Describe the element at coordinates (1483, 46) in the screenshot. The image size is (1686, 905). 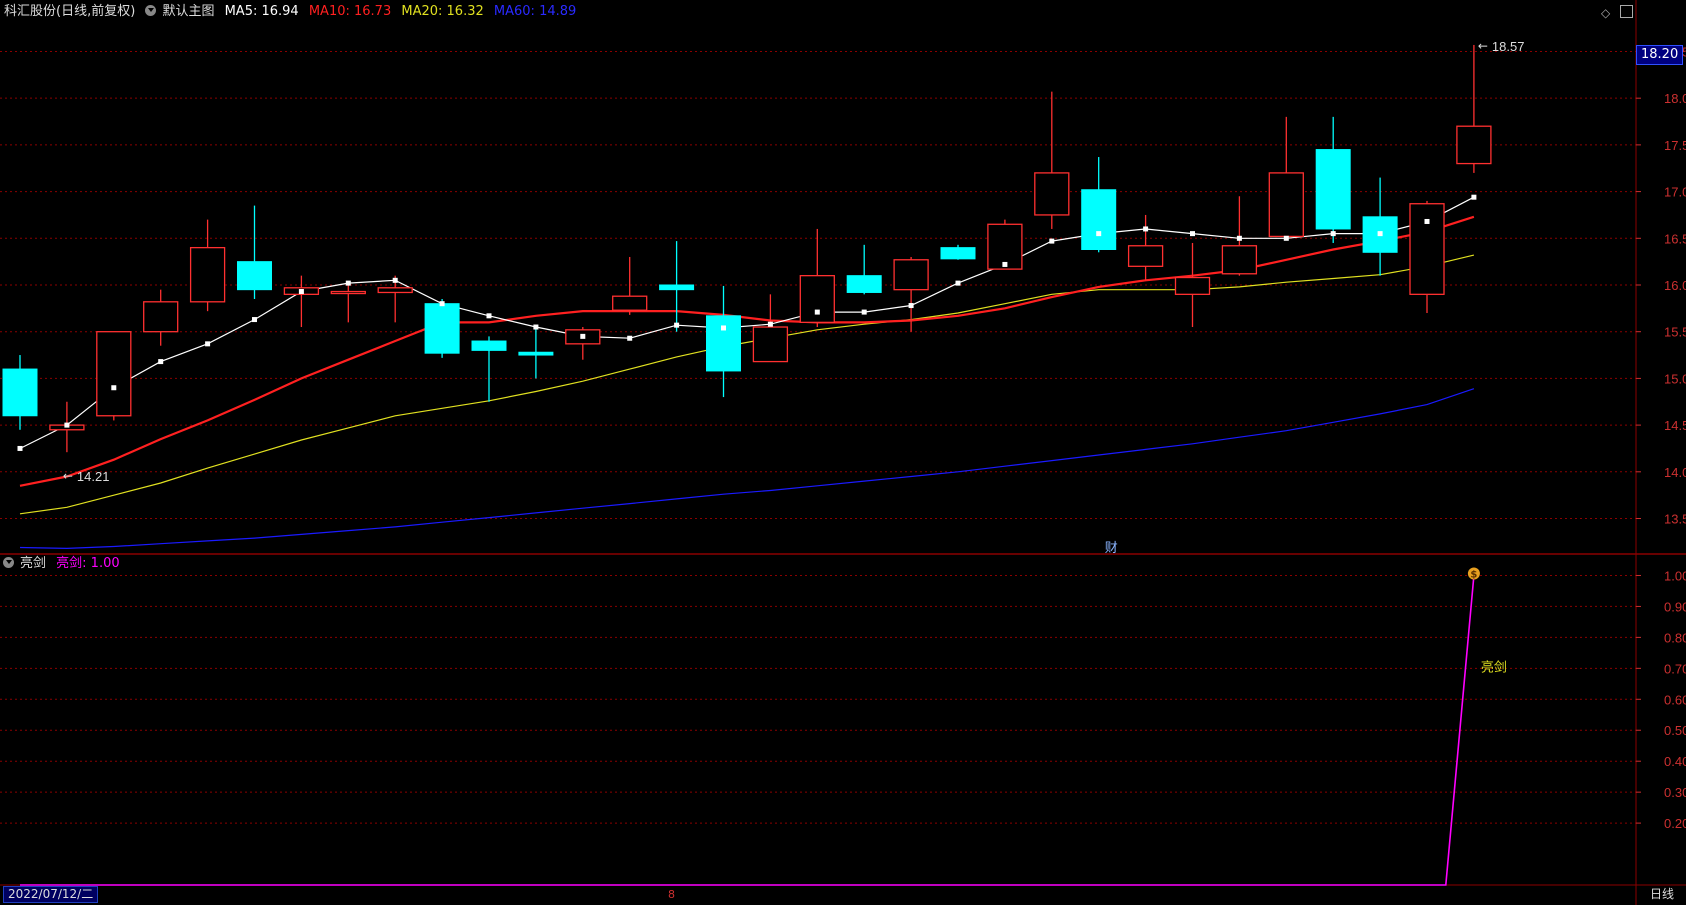
I see `high-arrow-icon: ←` at that location.